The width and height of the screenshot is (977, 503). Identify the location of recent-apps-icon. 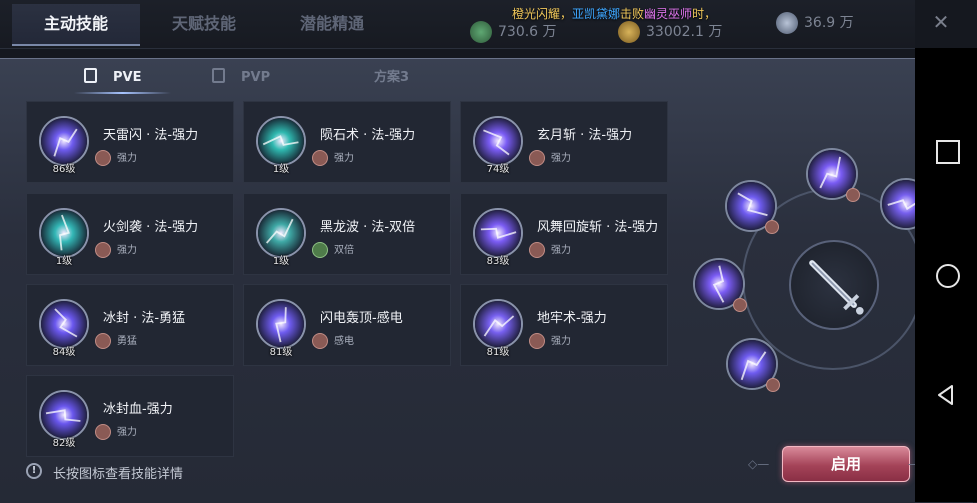
(948, 152).